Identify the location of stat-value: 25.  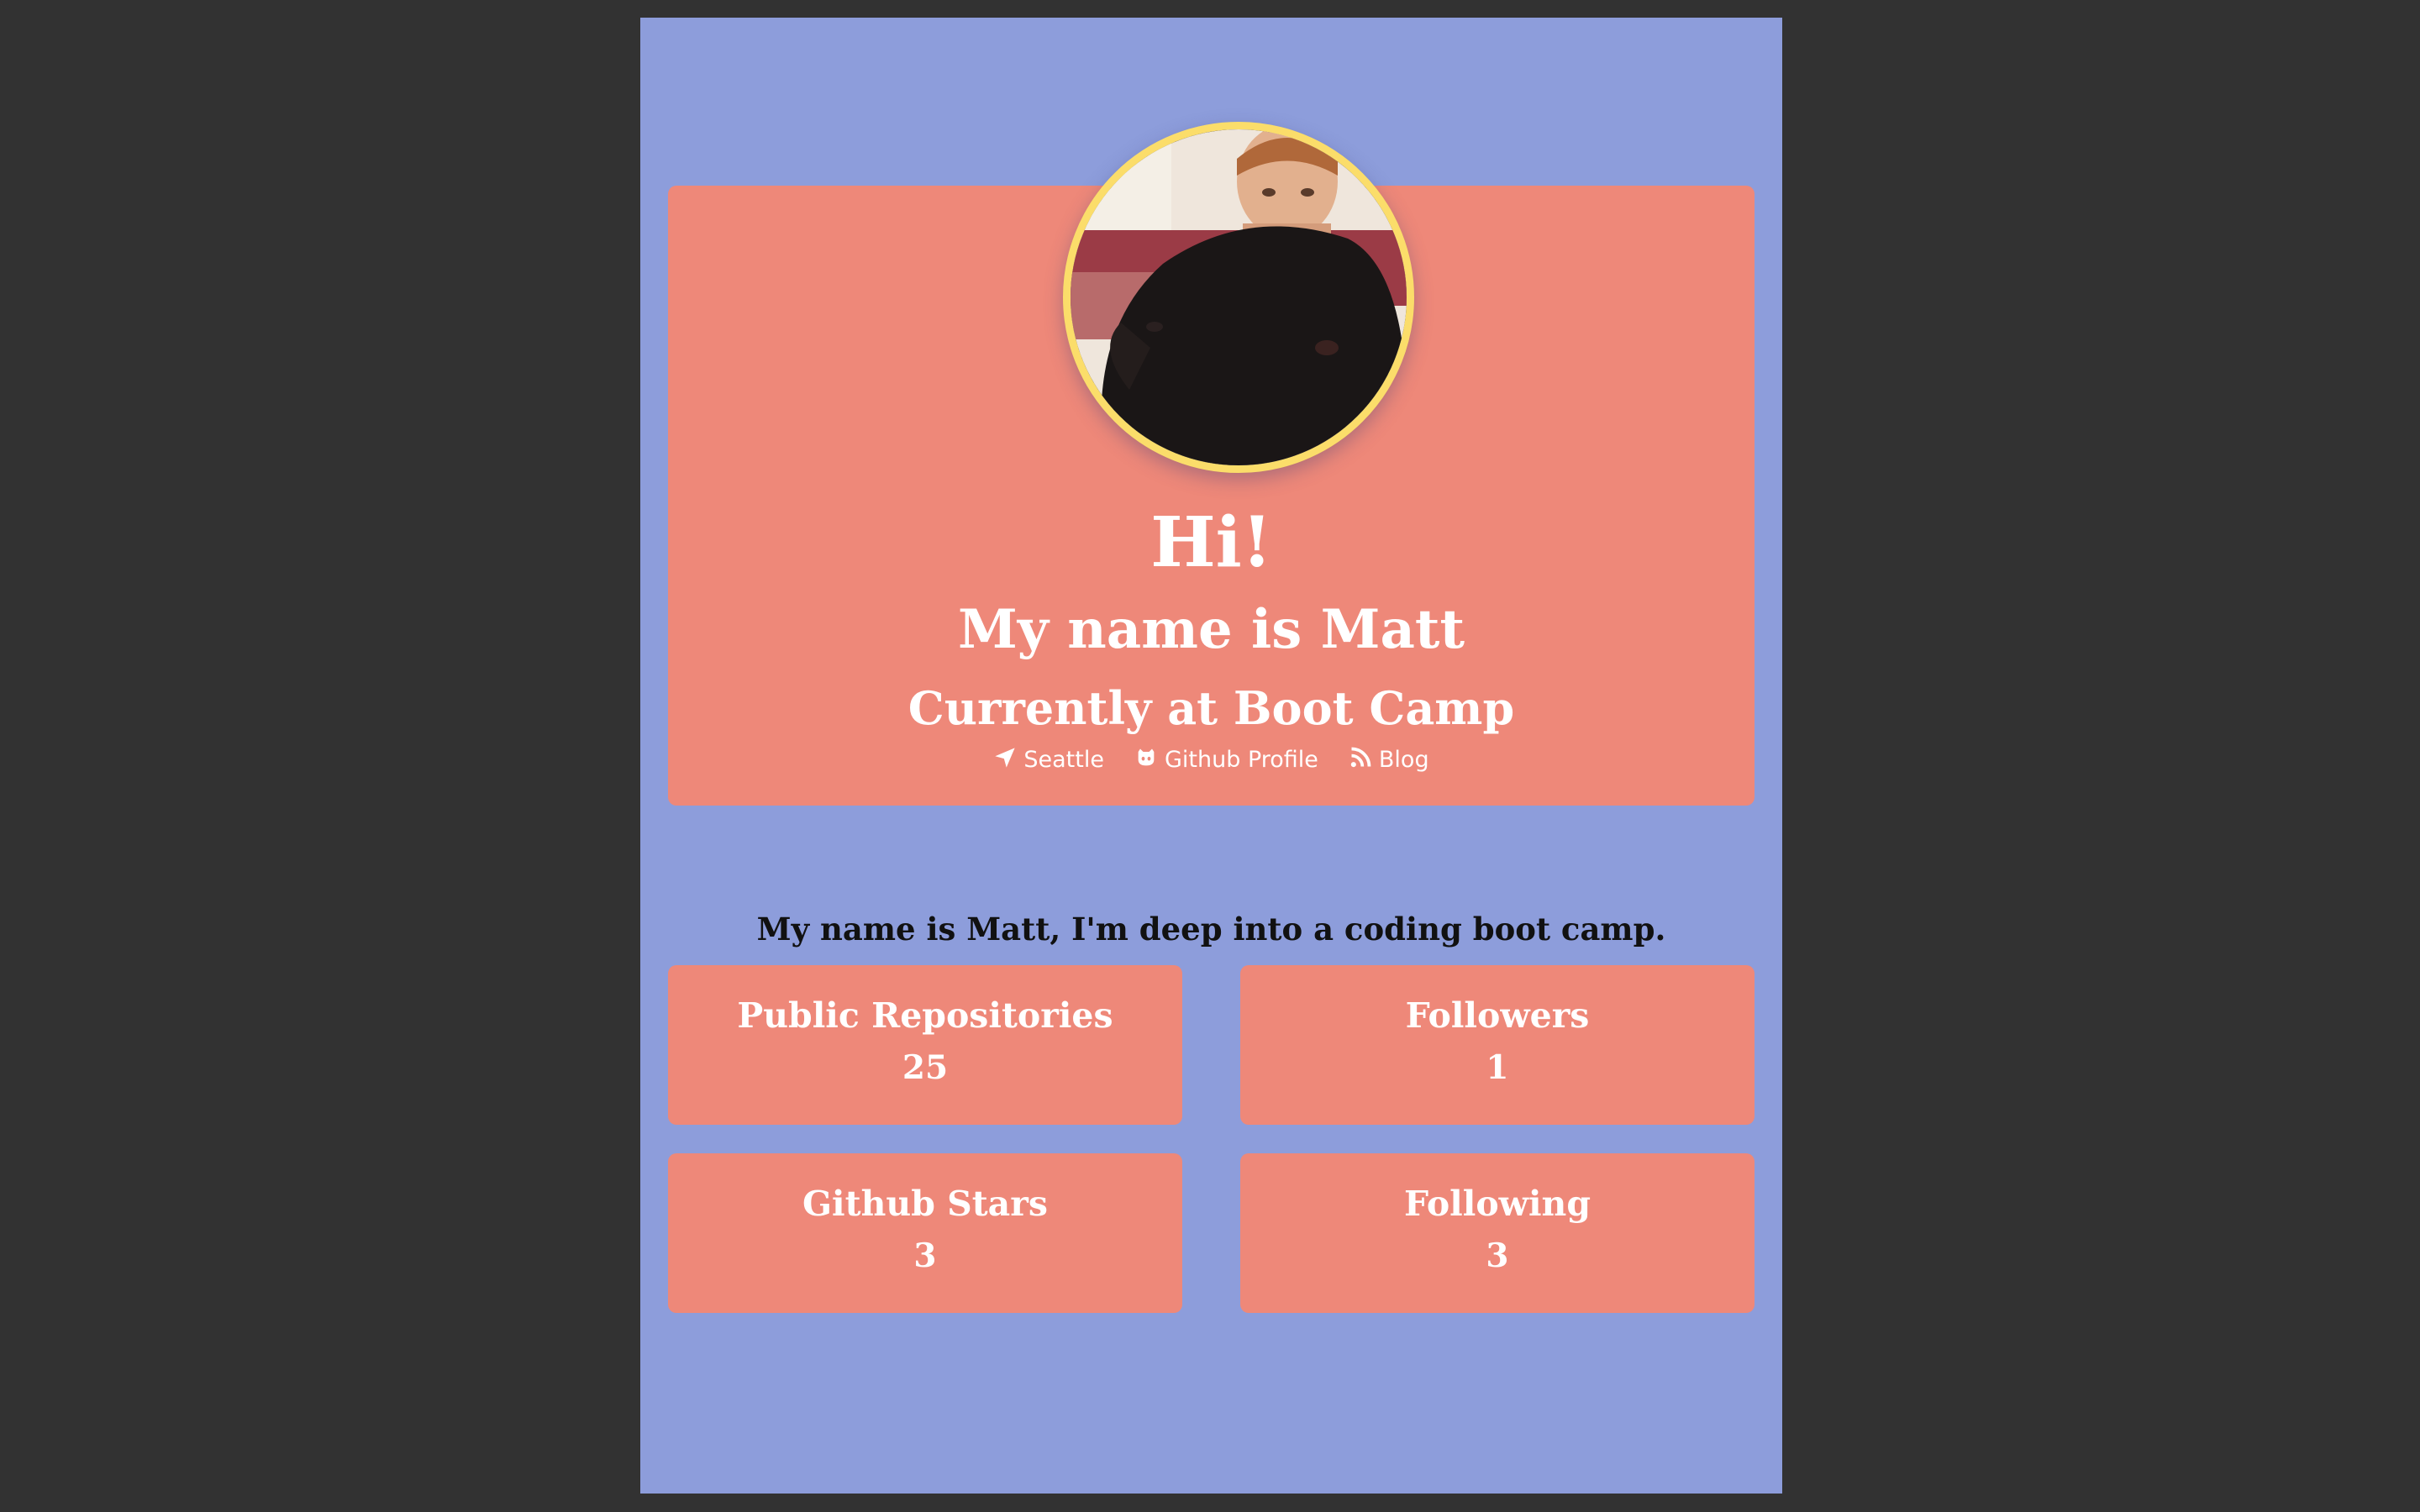
(926, 1067).